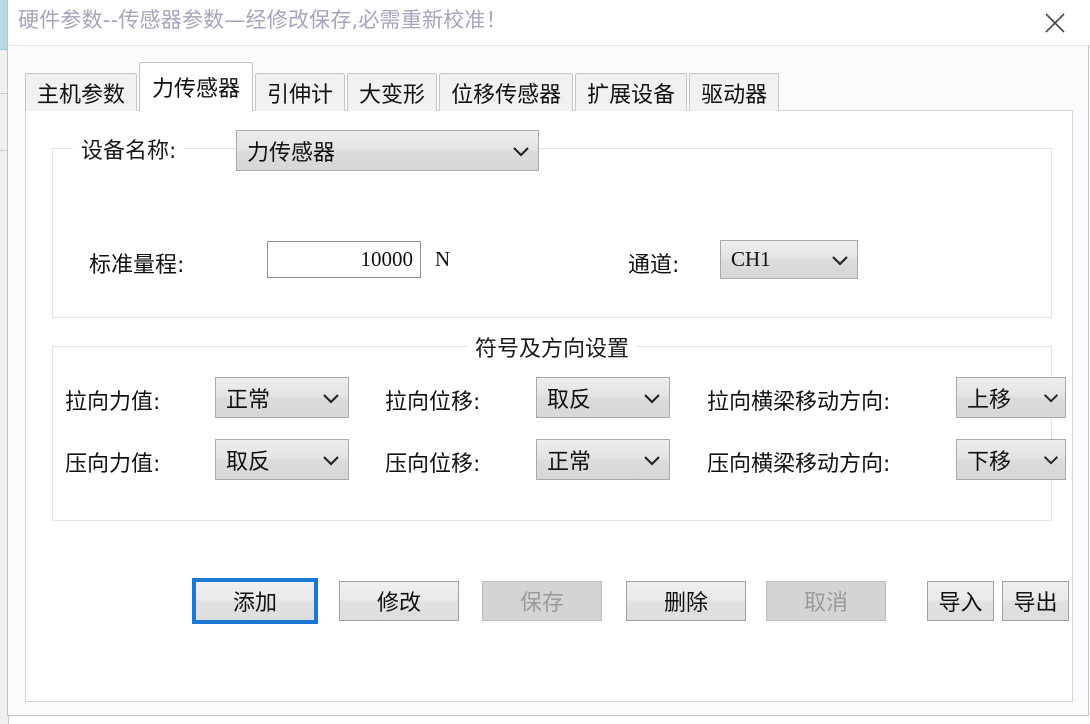  I want to click on close-icon, so click(1055, 23).